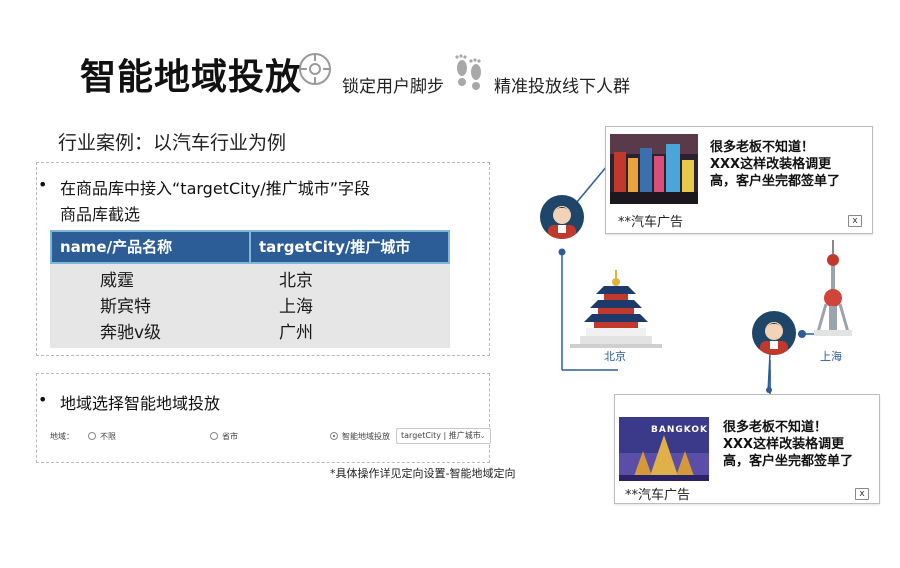  Describe the element at coordinates (615, 356) in the screenshot. I see `city-label-beijing: 北京` at that location.